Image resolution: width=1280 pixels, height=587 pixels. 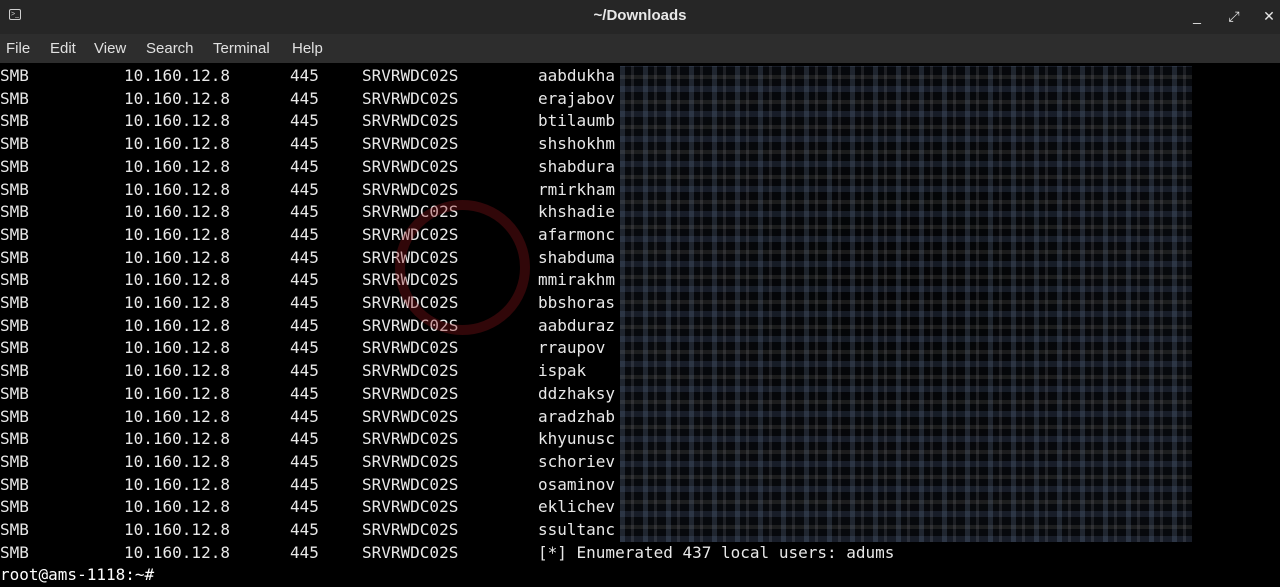 I want to click on line-output: shshokhm, so click(x=577, y=144).